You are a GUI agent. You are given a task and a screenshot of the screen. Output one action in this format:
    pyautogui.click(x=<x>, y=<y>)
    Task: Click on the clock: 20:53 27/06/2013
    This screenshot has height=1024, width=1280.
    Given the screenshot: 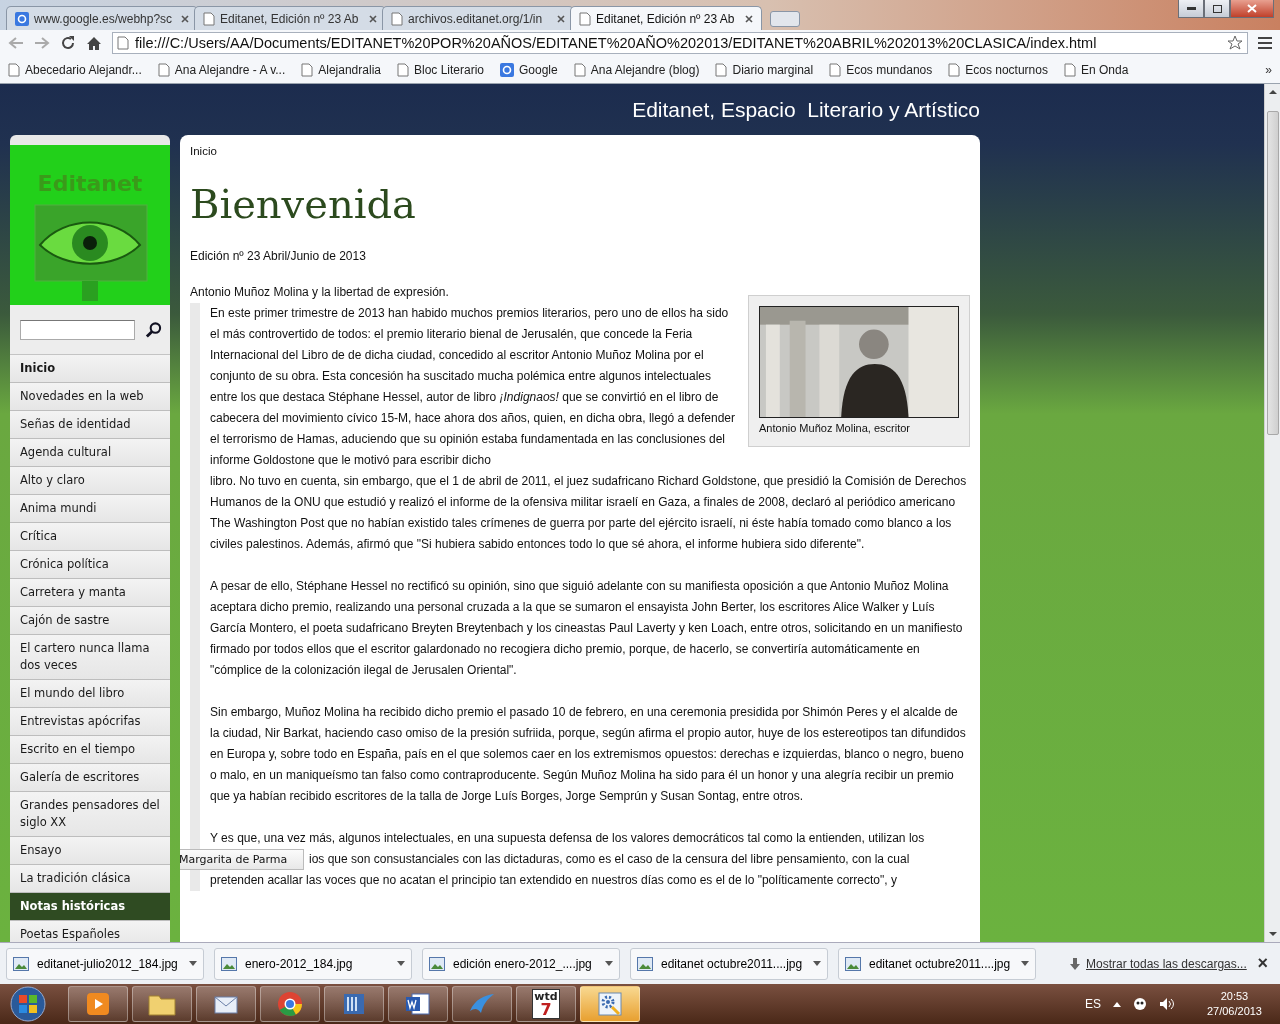 What is the action you would take?
    pyautogui.click(x=1234, y=1004)
    